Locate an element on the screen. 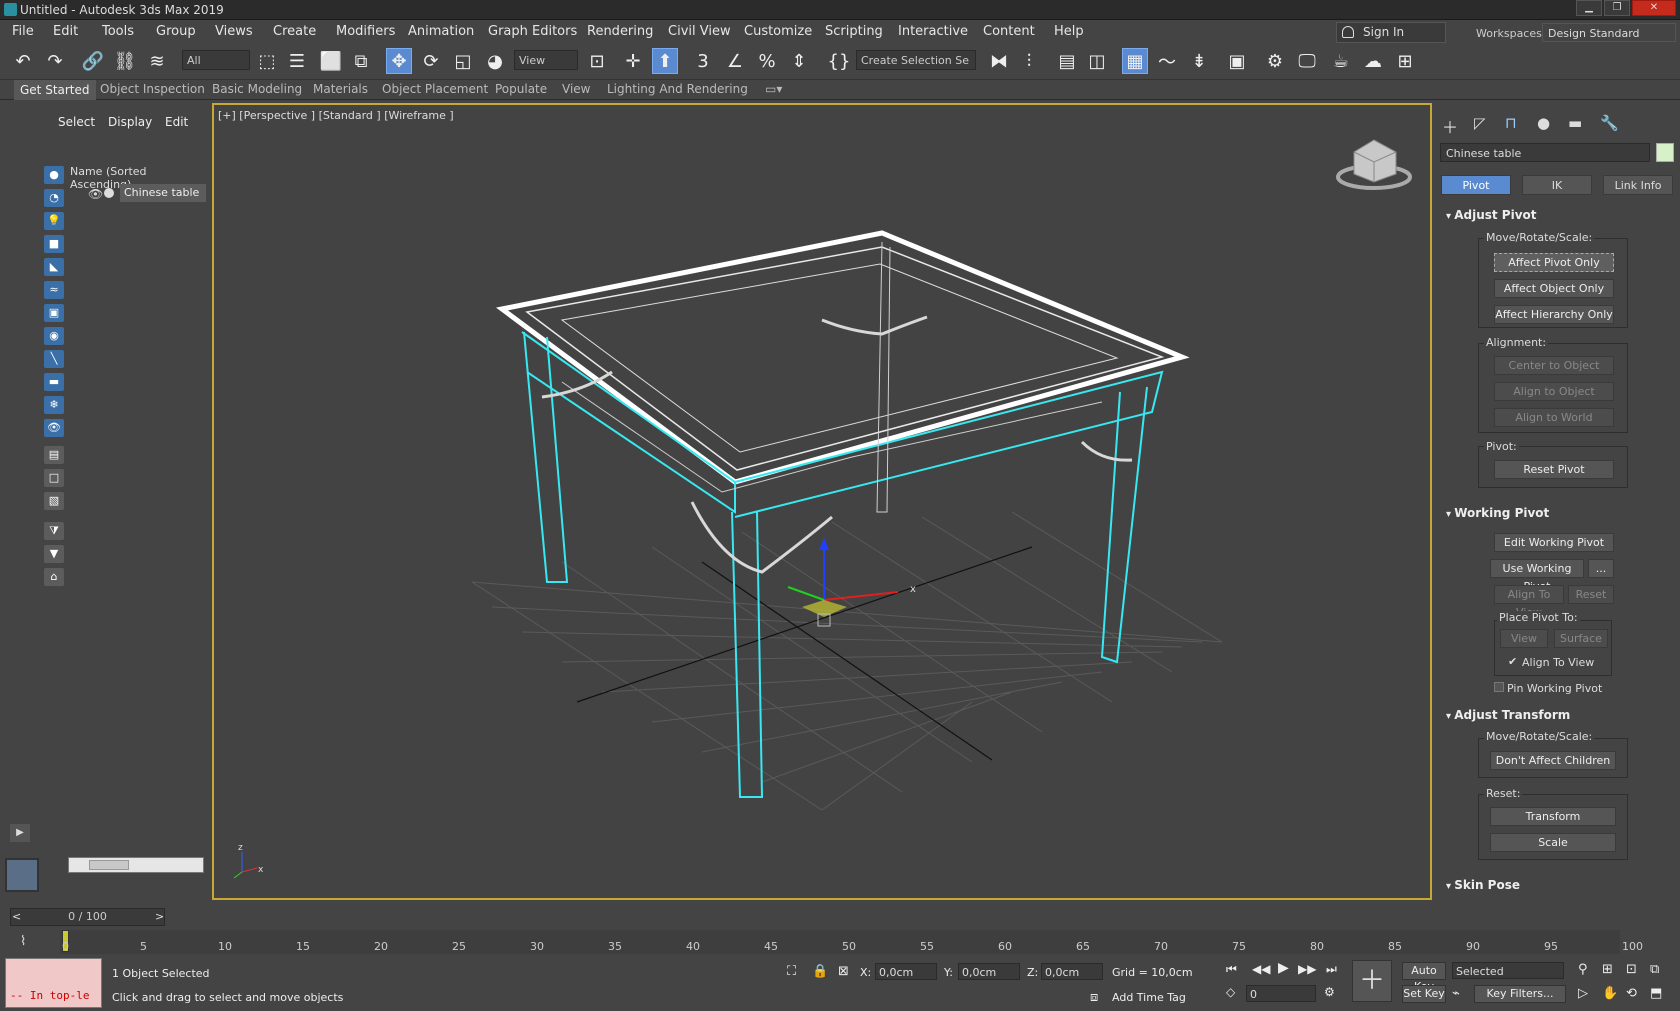 This screenshot has height=1011, width=1680. align-icon: ⫶ is located at coordinates (1029, 61).